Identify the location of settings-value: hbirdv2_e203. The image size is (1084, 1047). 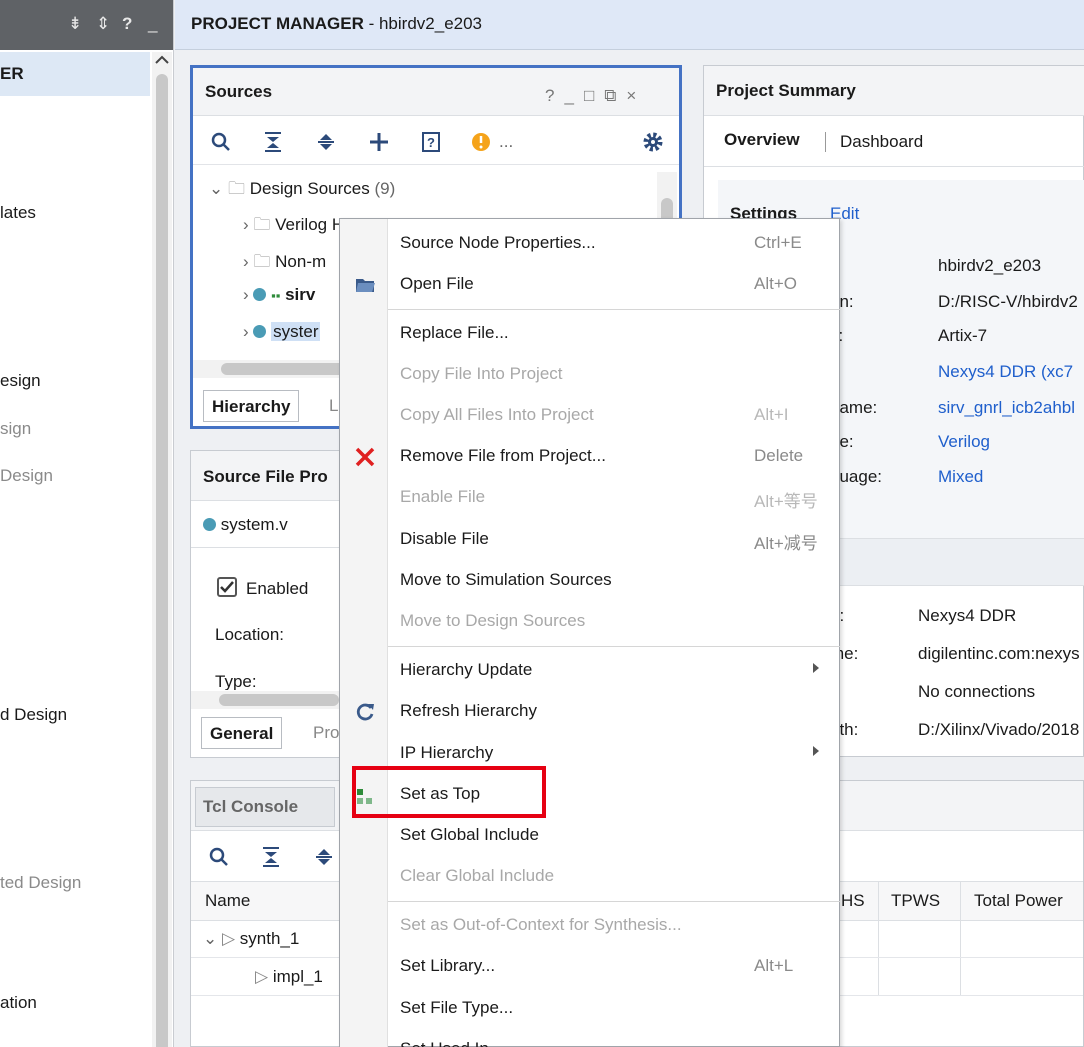
(990, 265).